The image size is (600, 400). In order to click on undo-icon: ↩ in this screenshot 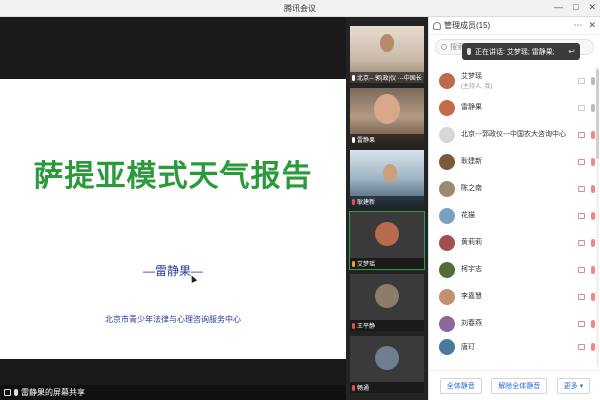, I will do `click(571, 51)`.